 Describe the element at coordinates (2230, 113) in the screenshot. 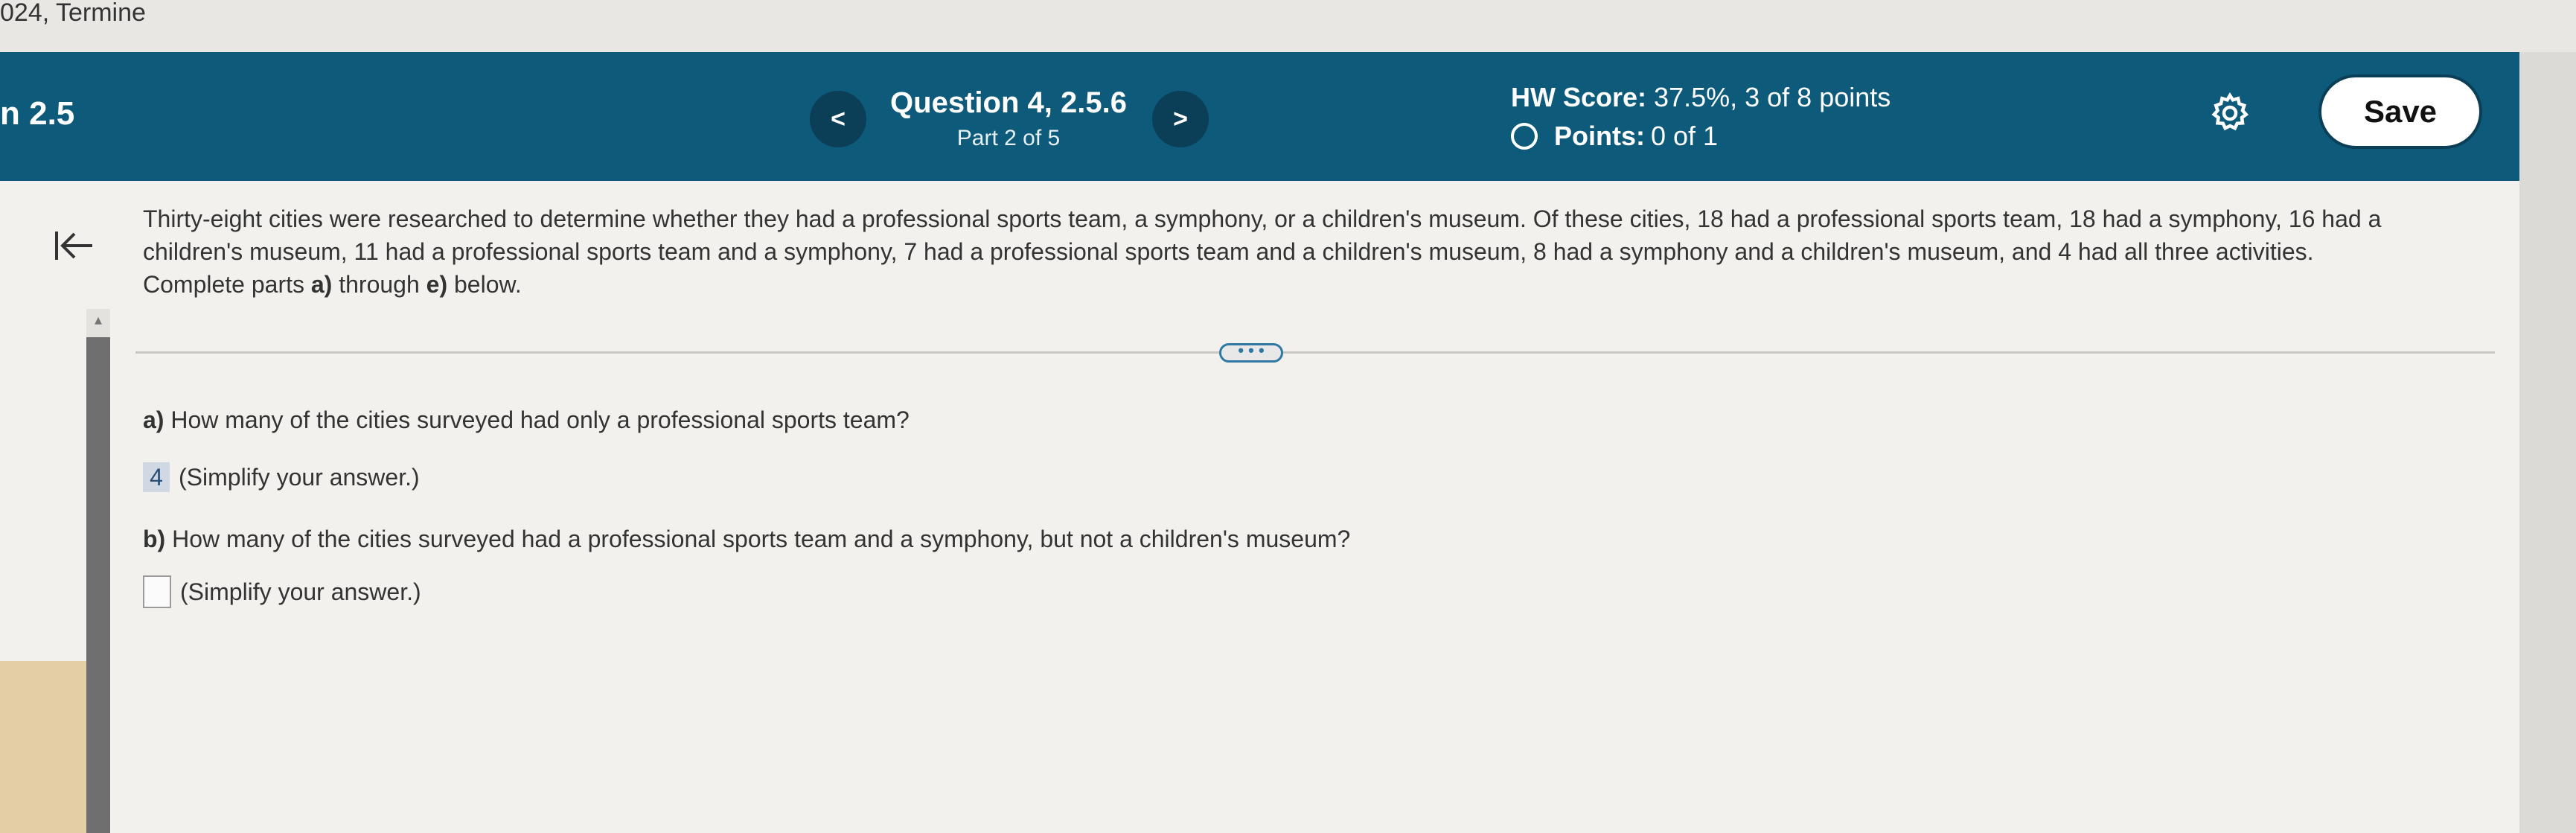

I see `gear-icon` at that location.